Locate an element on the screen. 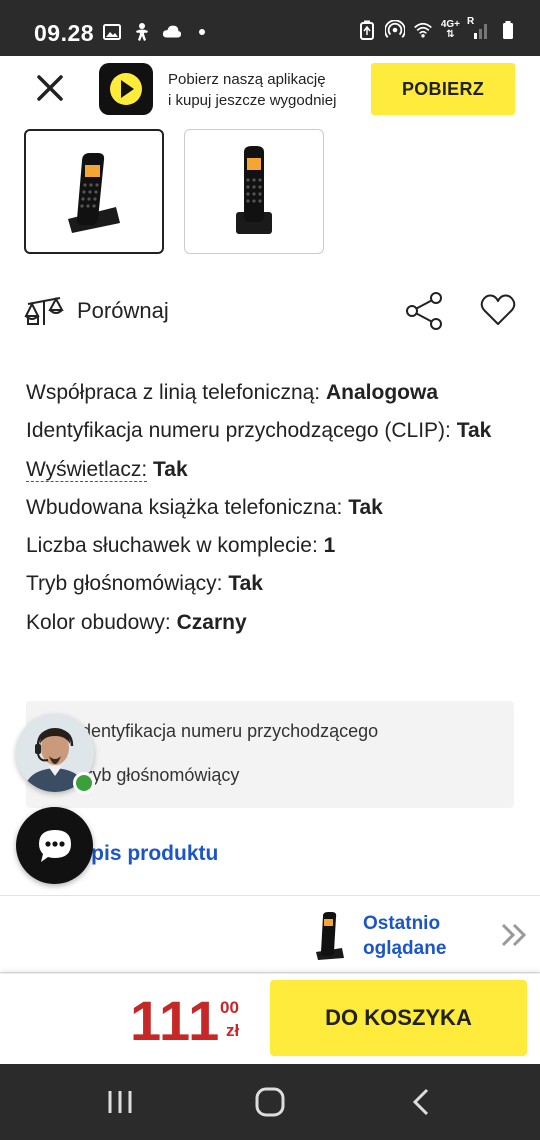 This screenshot has width=540, height=1140. phone-with-base-angled-icon is located at coordinates (94, 192).